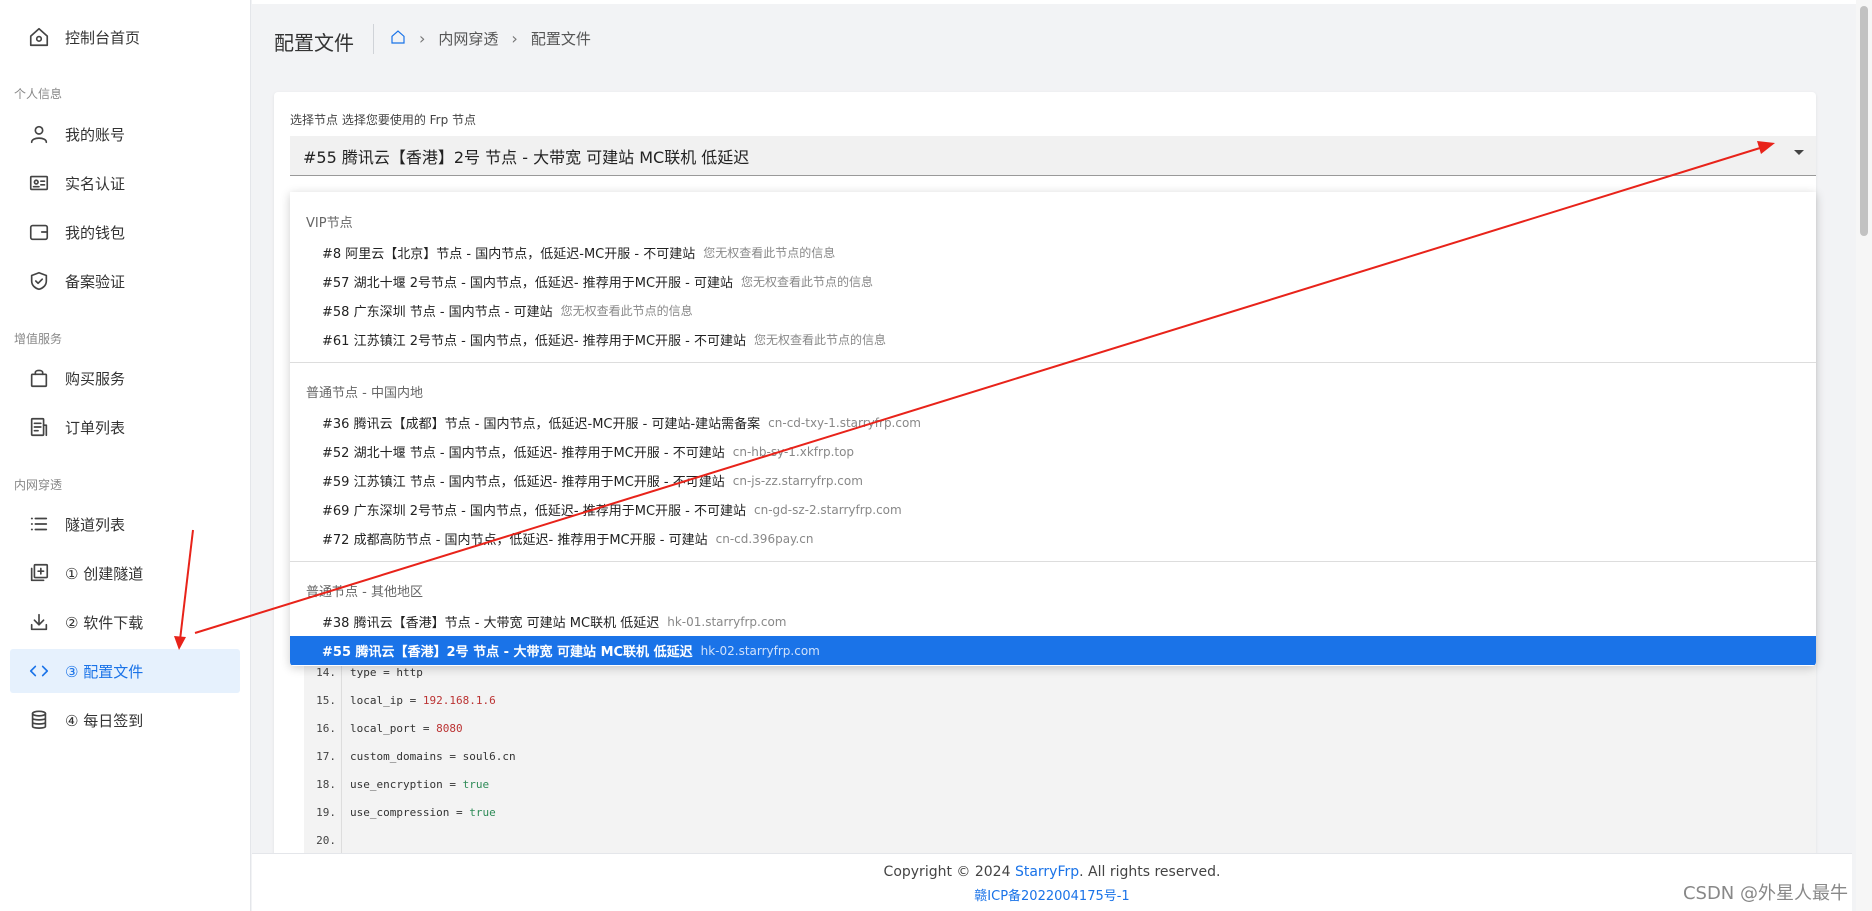 The image size is (1872, 911). What do you see at coordinates (329, 223) in the screenshot?
I see `group-title: VIP节点` at bounding box center [329, 223].